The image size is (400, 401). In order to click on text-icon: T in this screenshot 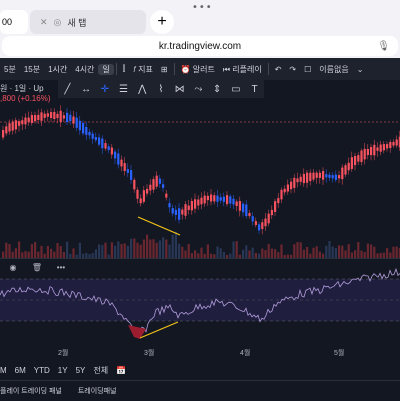, I will do `click(255, 89)`.